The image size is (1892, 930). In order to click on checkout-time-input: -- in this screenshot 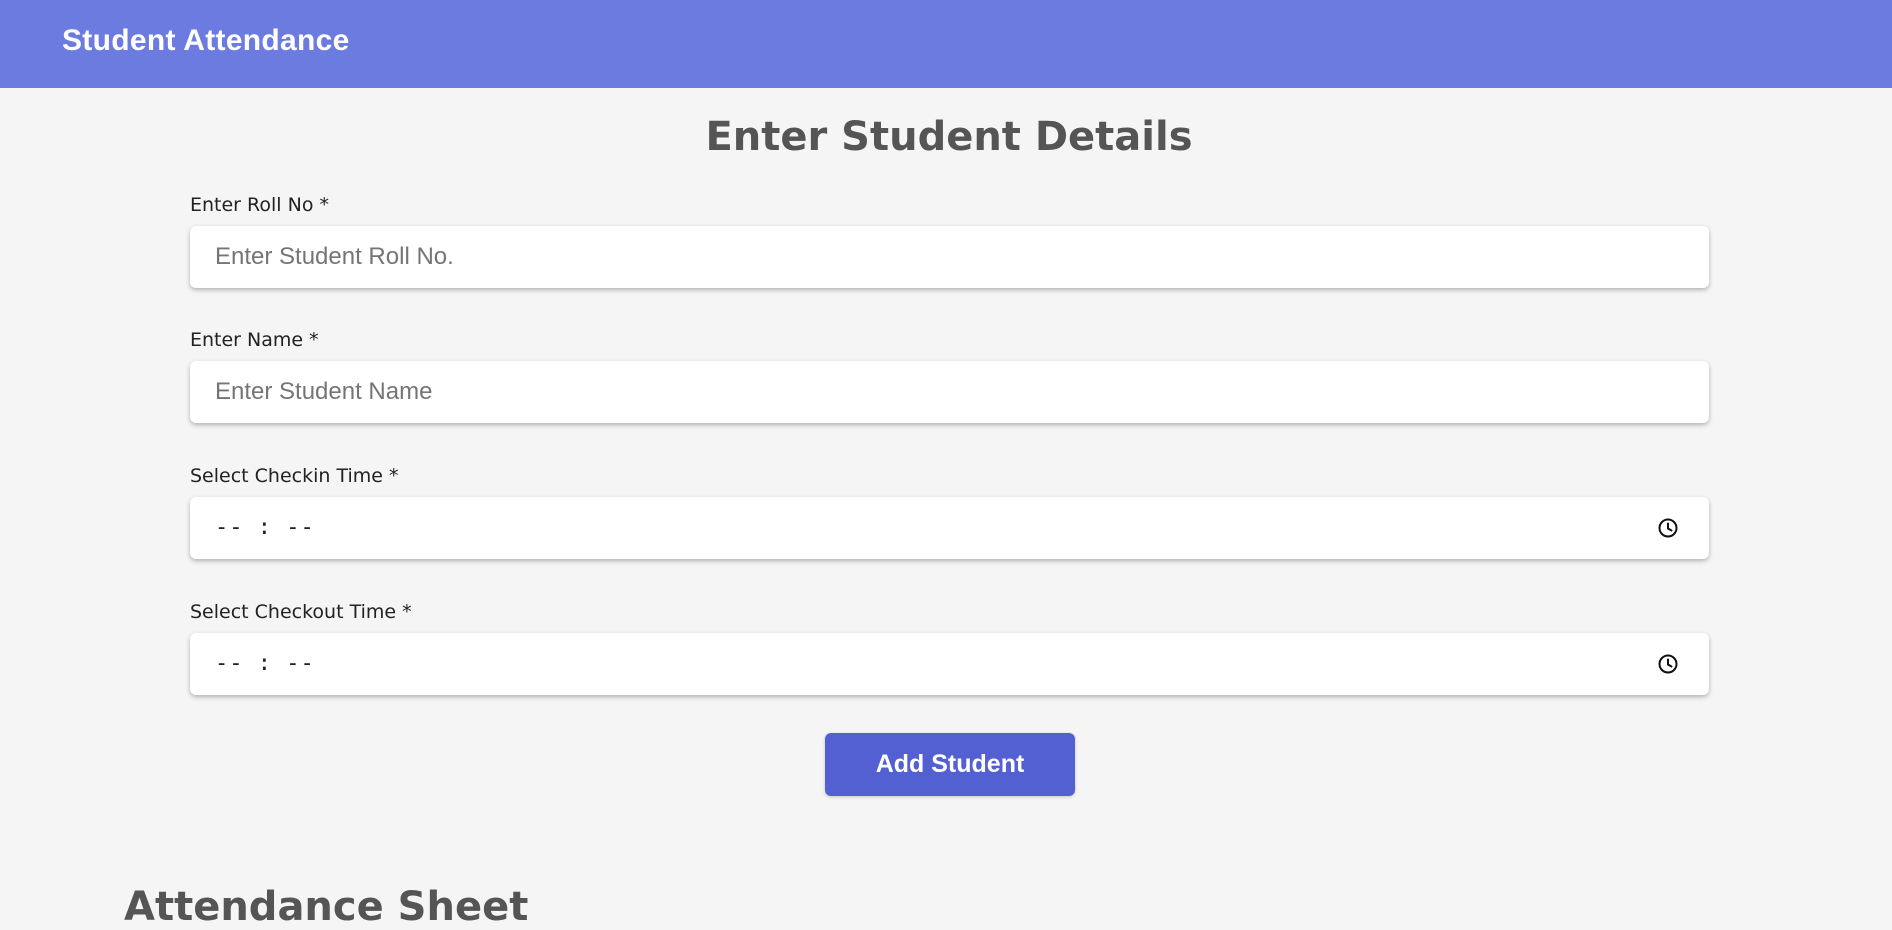, I will do `click(949, 664)`.